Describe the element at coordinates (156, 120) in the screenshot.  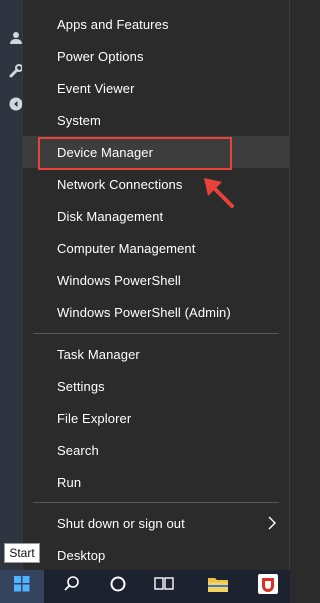
I see `menu-item-system: System` at that location.